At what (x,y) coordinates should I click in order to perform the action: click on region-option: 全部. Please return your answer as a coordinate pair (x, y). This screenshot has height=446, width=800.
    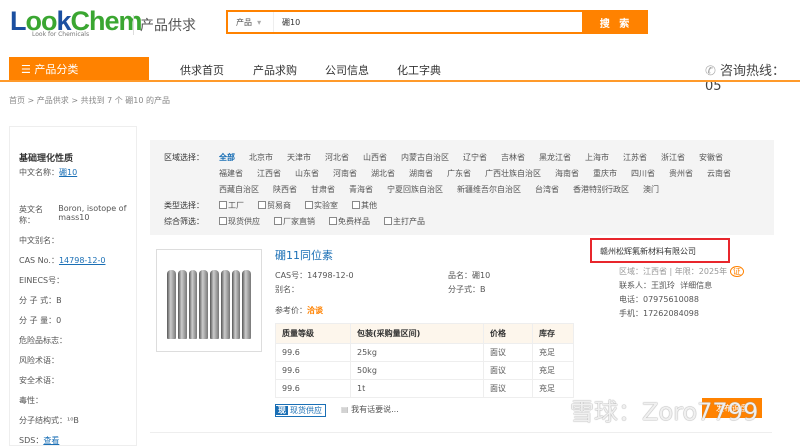
    Looking at the image, I should click on (227, 158).